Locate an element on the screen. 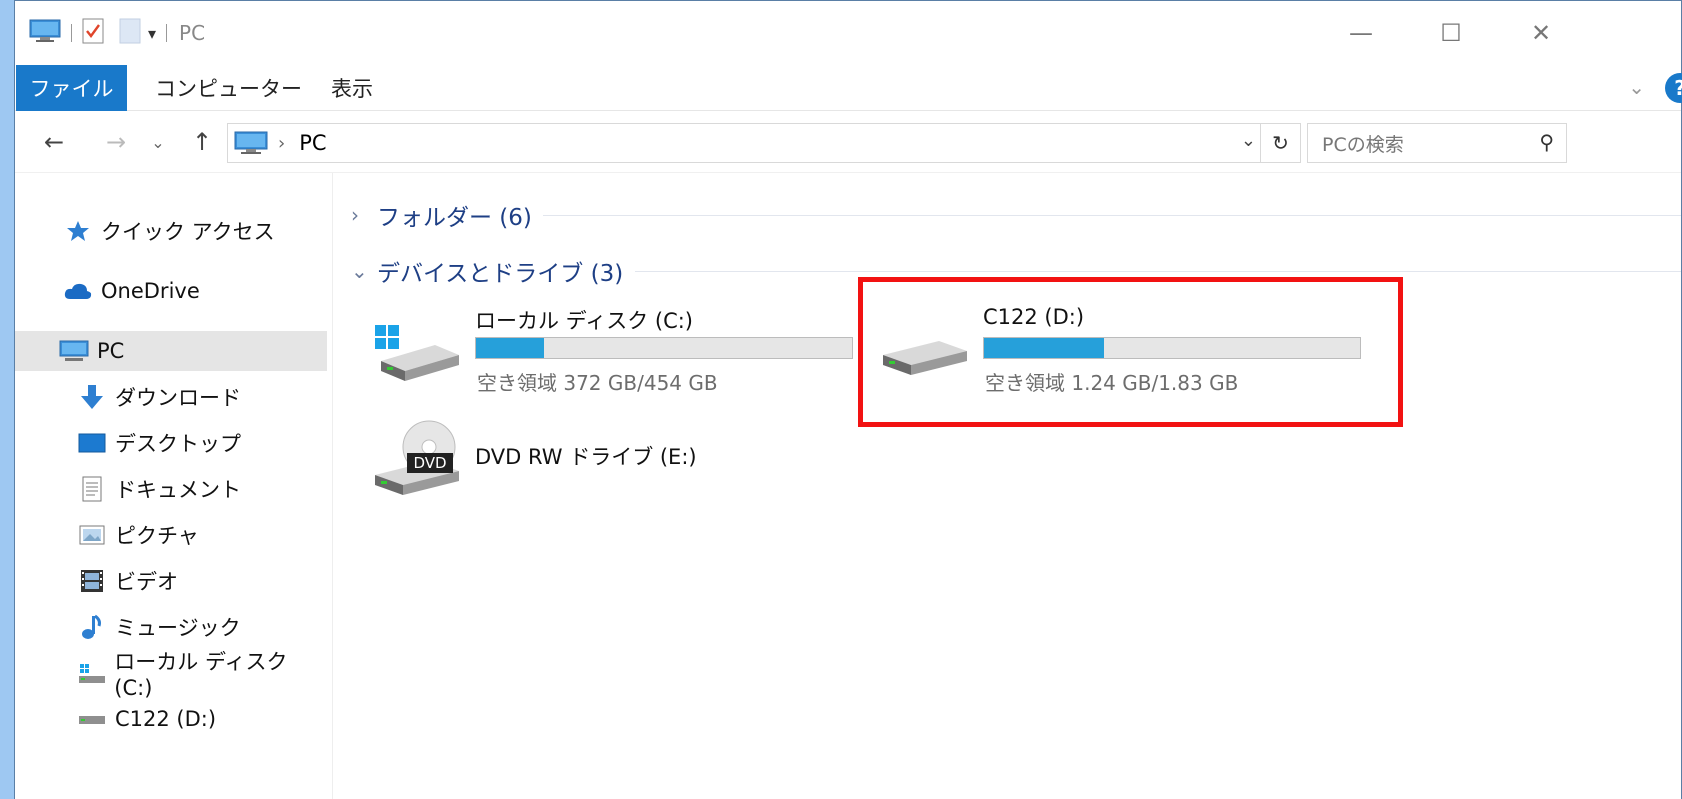 This screenshot has width=1682, height=799. sidebar-item-label: ビデオ is located at coordinates (146, 582).